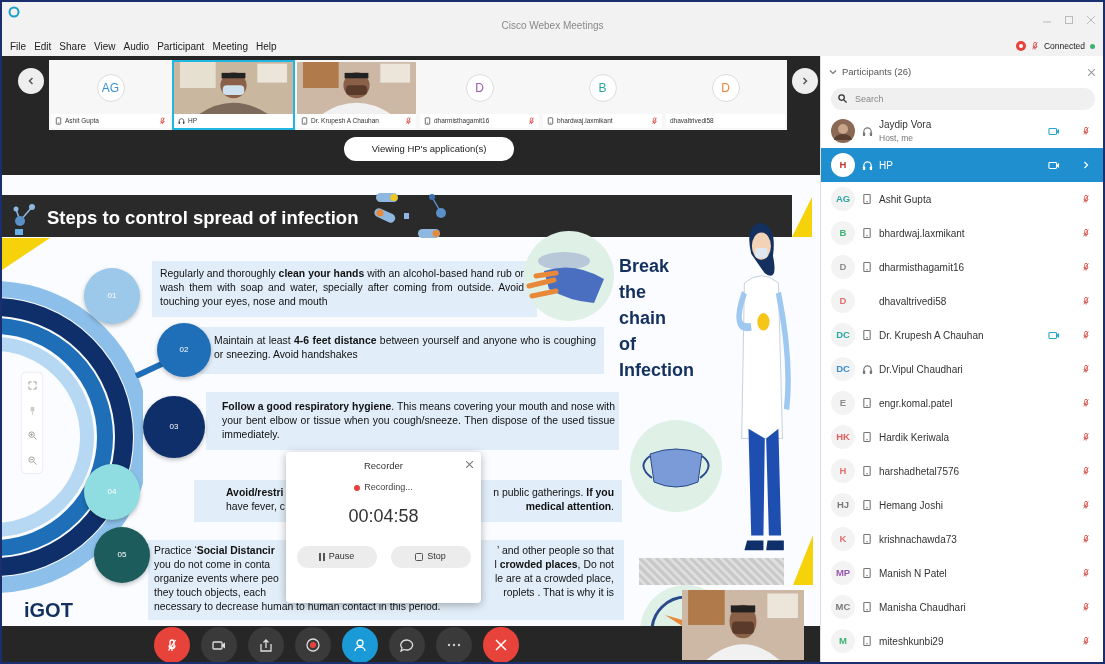 This screenshot has width=1105, height=664. Describe the element at coordinates (555, 551) in the screenshot. I see `step-text: ’ and other people so that` at that location.